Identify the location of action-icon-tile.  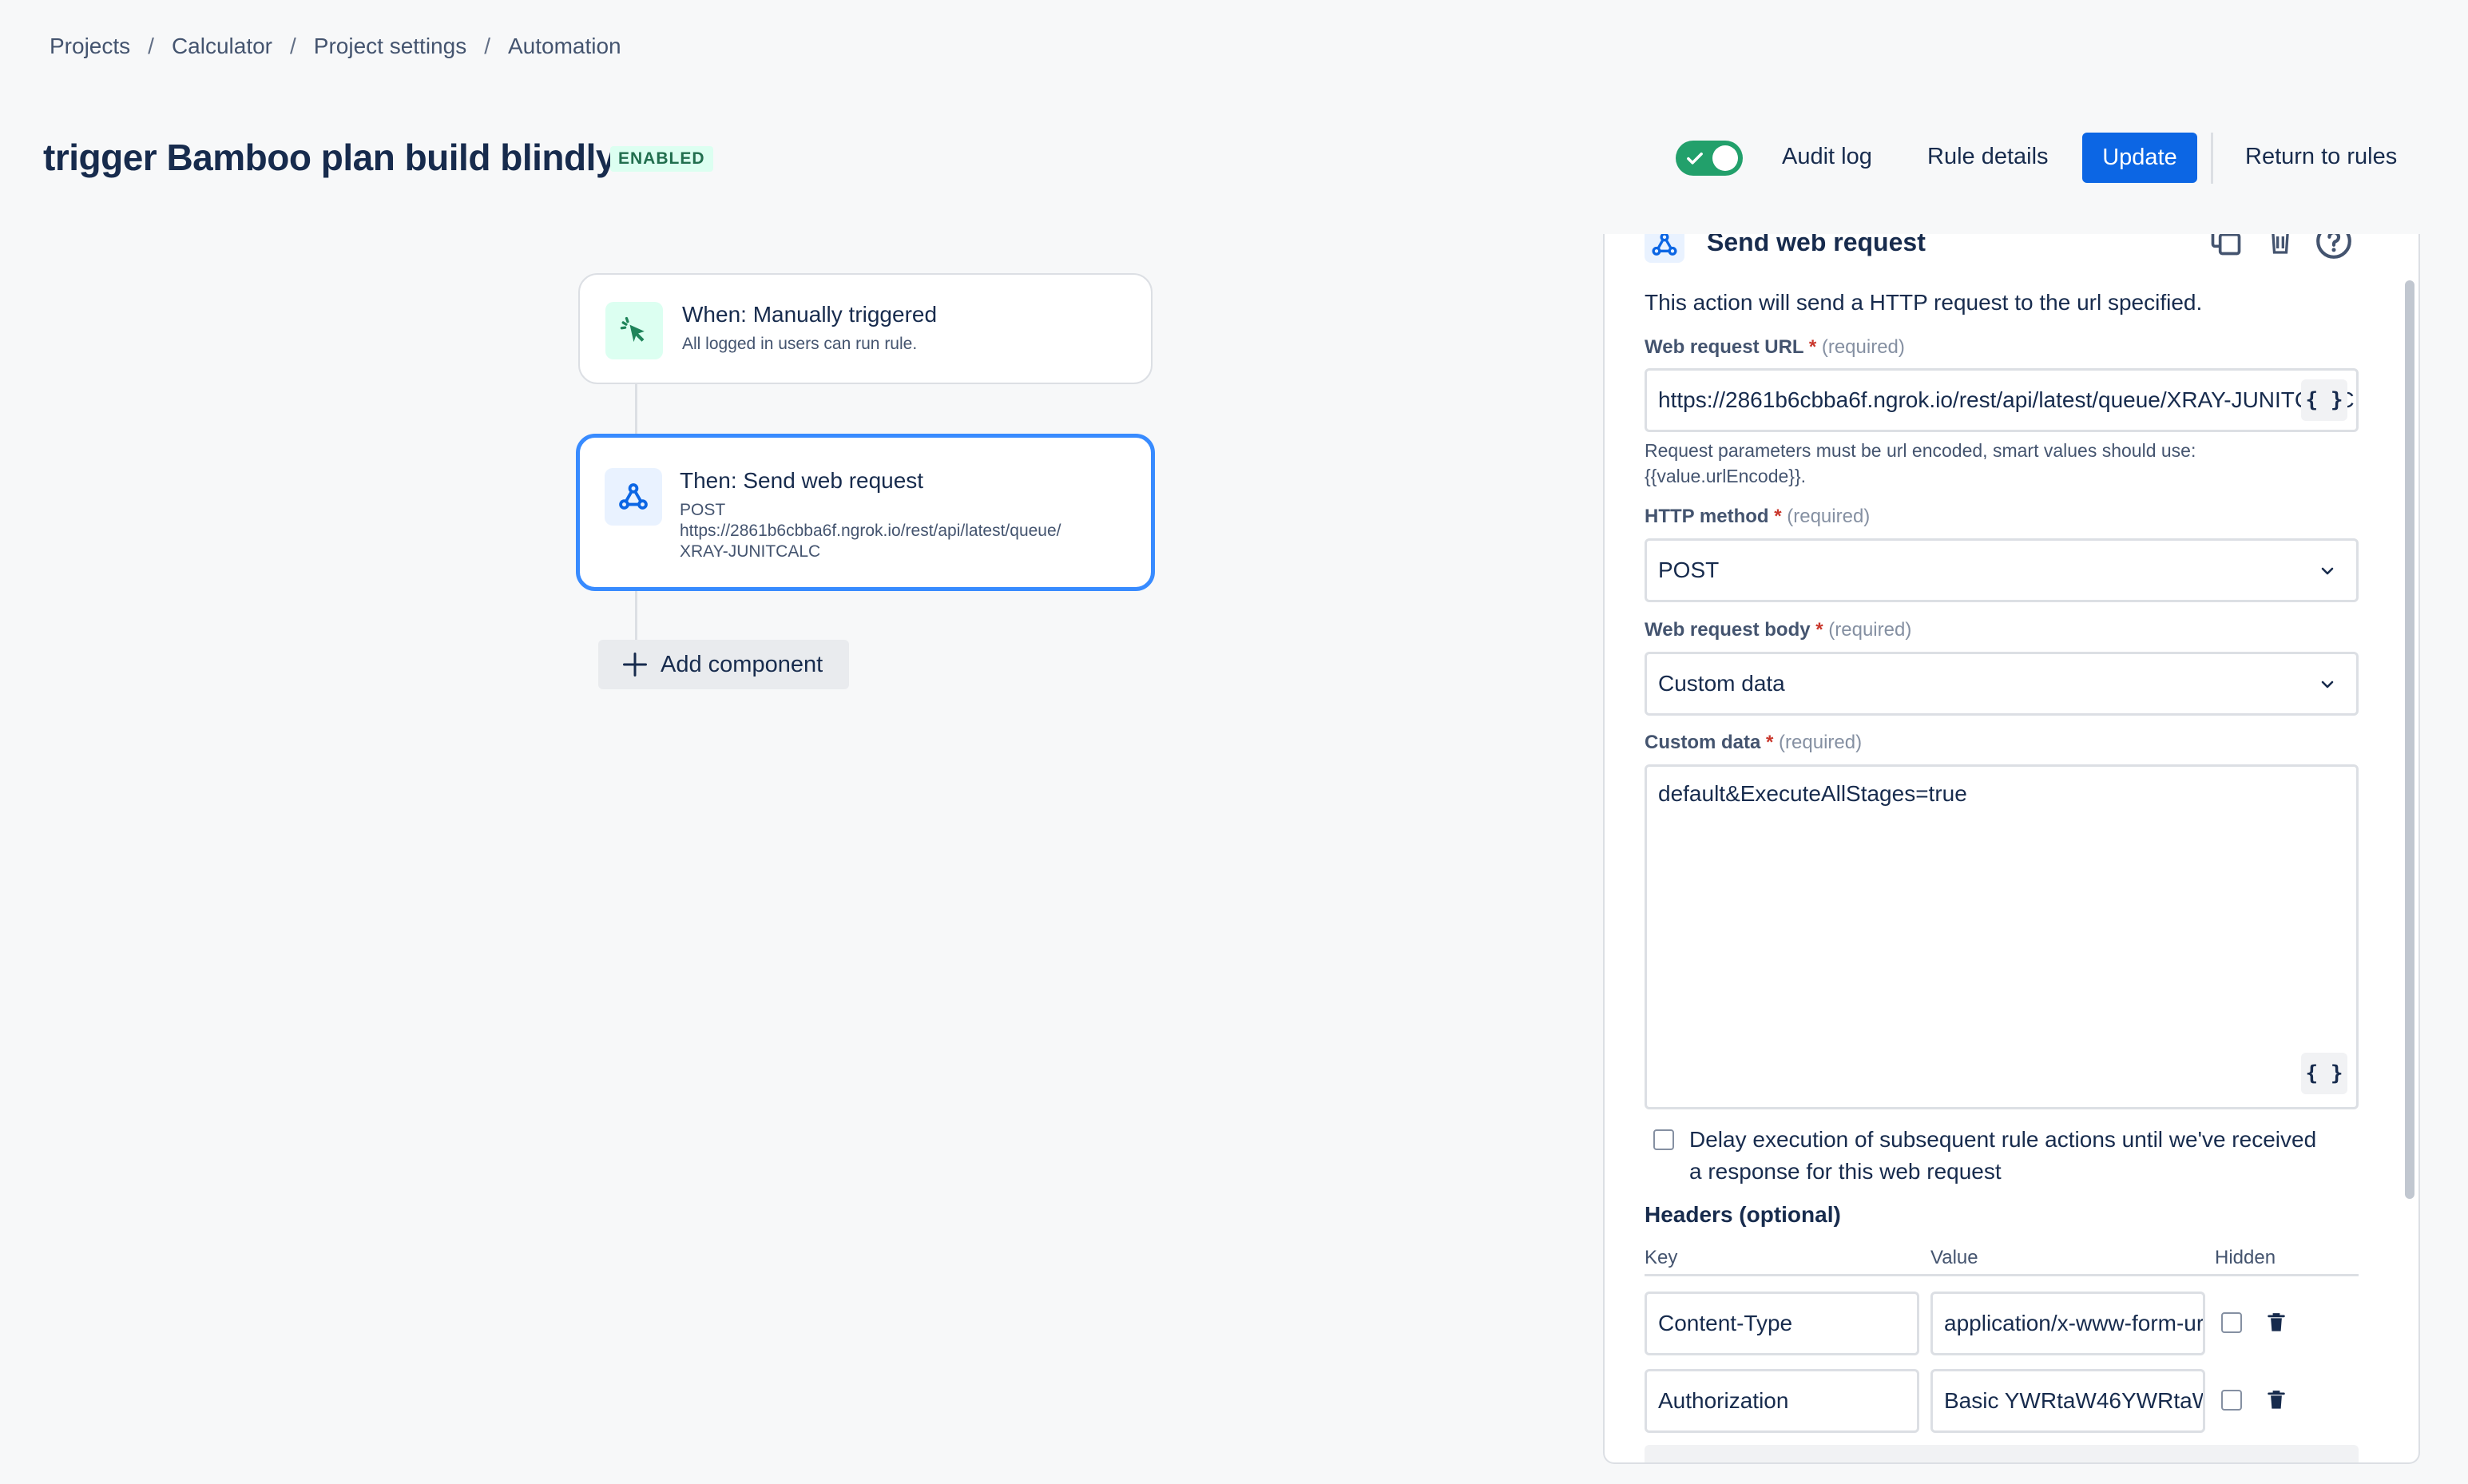
(633, 497).